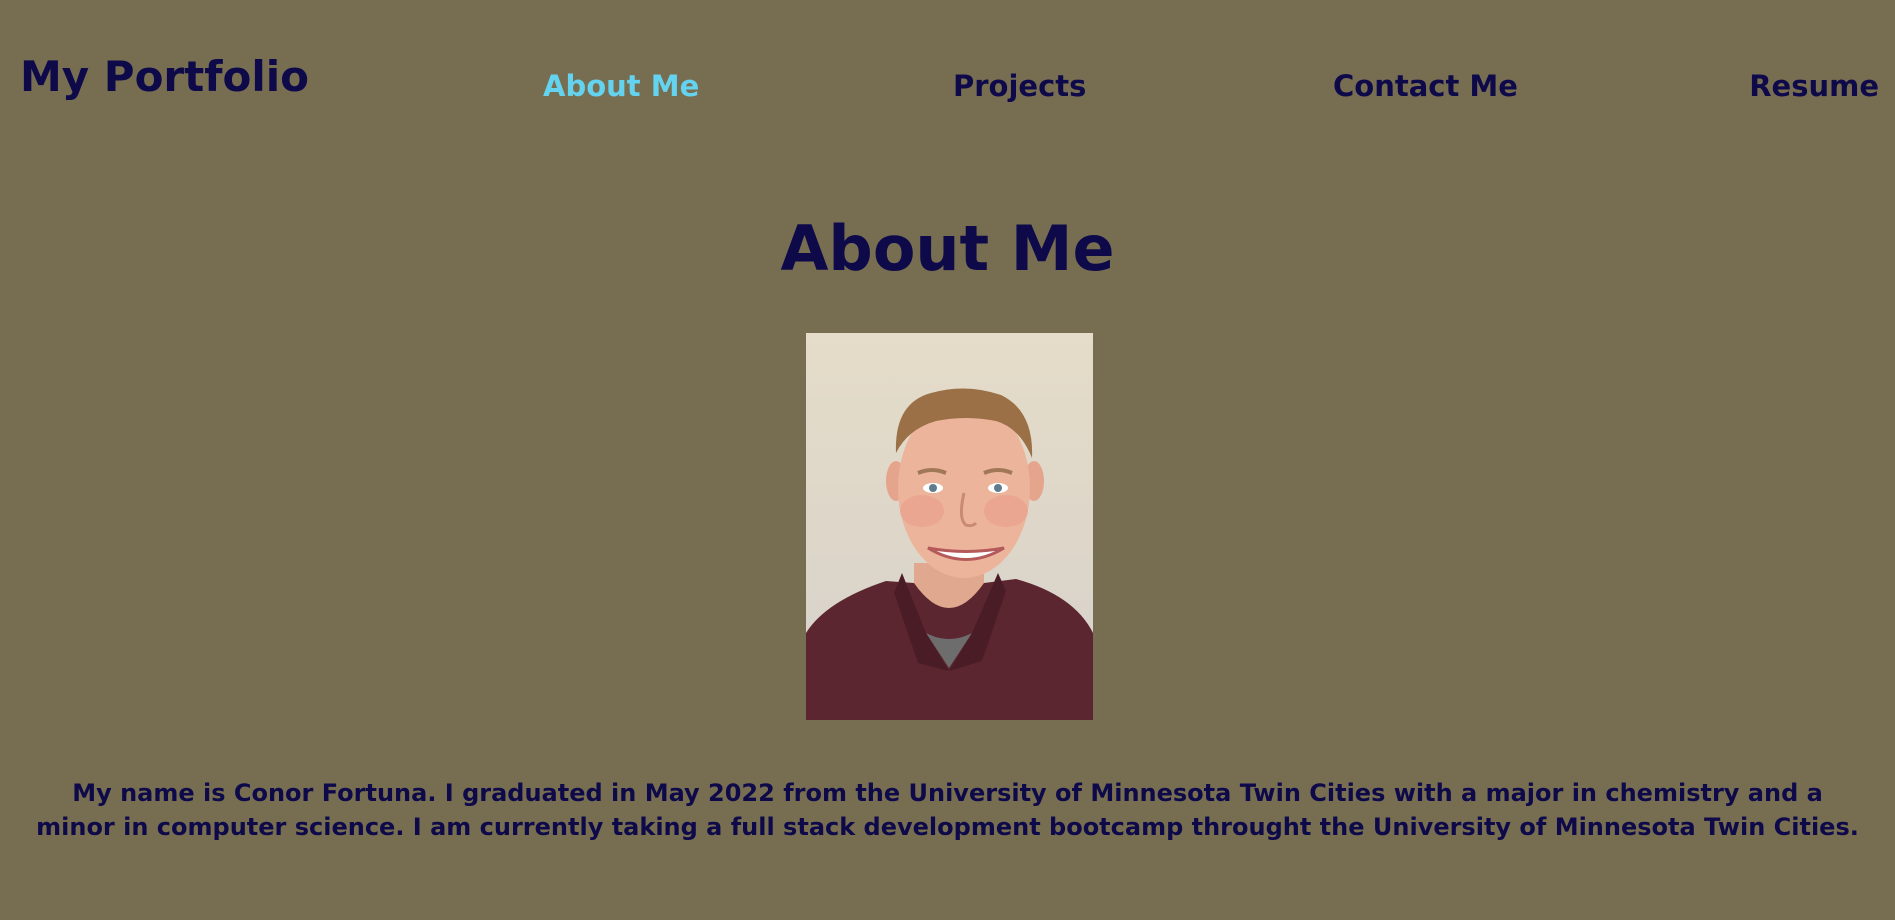 The image size is (1895, 920). I want to click on profile-photo, so click(949, 526).